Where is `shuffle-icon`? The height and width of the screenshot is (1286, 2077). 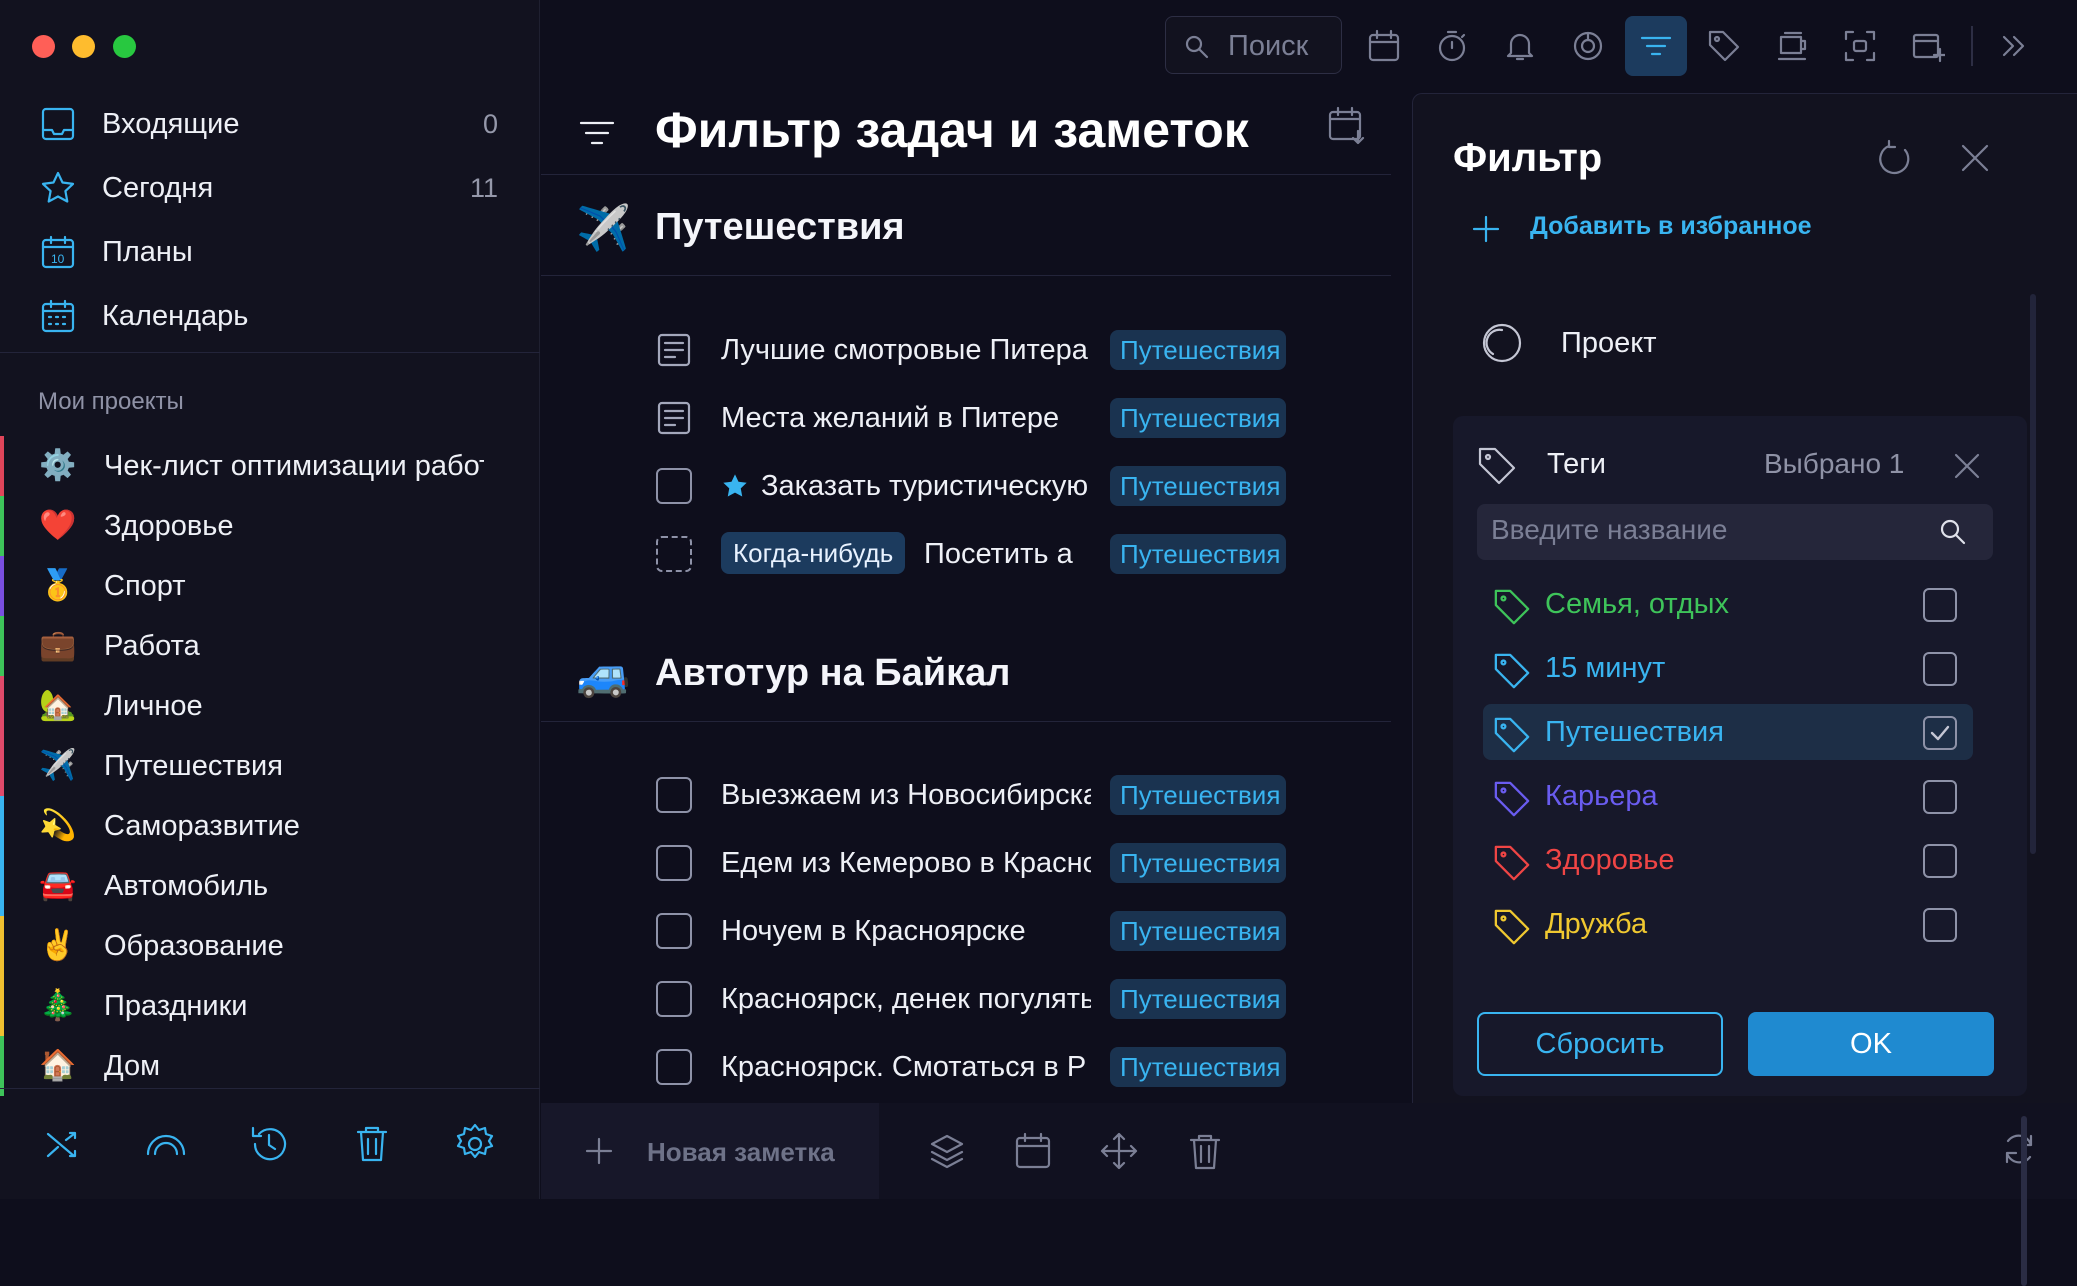 shuffle-icon is located at coordinates (64, 1144).